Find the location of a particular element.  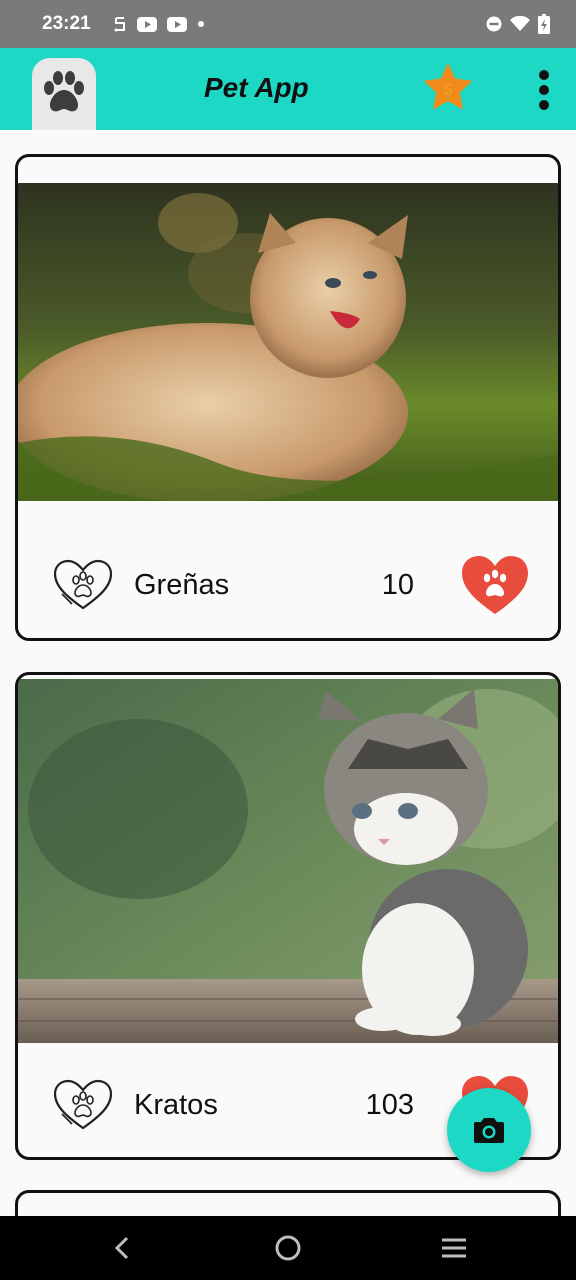

status-time: 23:21 is located at coordinates (66, 23).